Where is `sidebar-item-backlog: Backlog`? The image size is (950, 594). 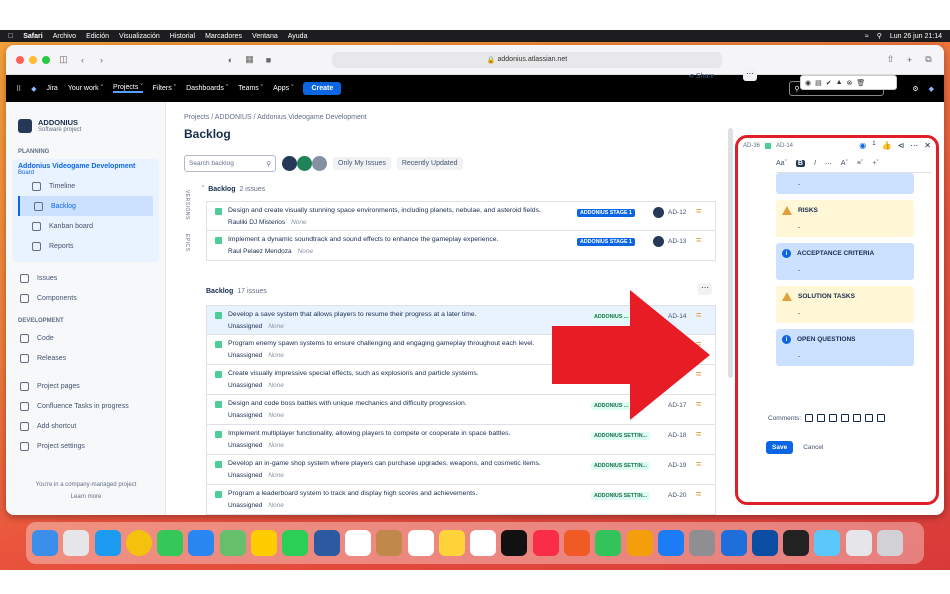 sidebar-item-backlog: Backlog is located at coordinates (85, 206).